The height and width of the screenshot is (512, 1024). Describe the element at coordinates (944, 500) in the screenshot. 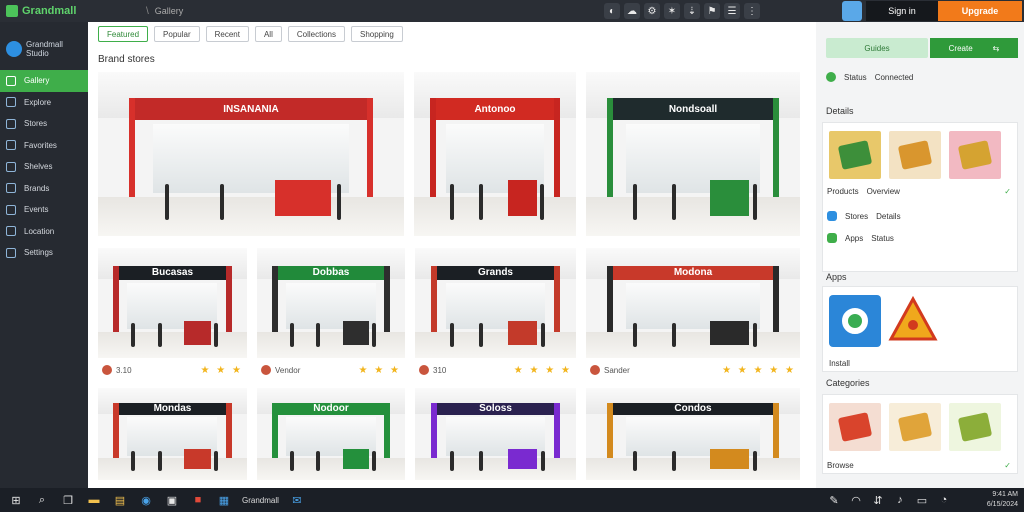

I see `notification-icon: ◔` at that location.